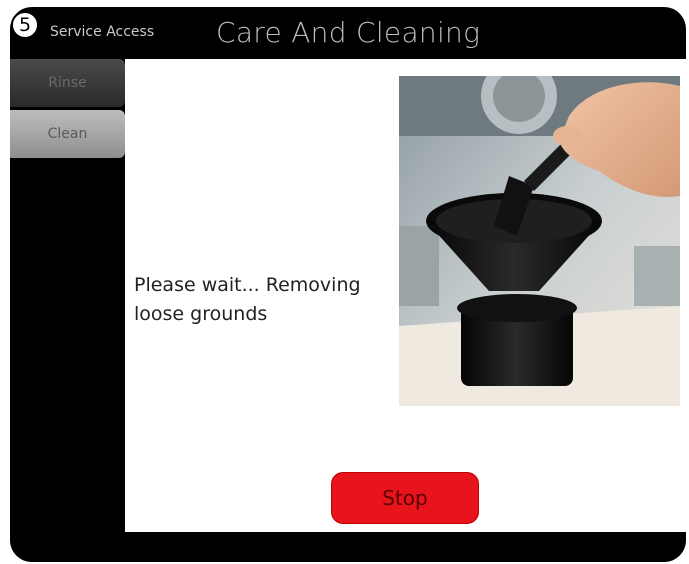 This screenshot has height=564, width=689. I want to click on header: Service Access Care And Cleaning, so click(348, 33).